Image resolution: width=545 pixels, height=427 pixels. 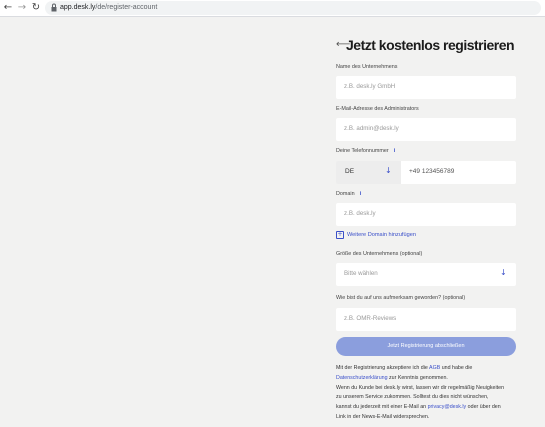 I want to click on page-title: Jetzt kostenlos registrieren, so click(x=430, y=45).